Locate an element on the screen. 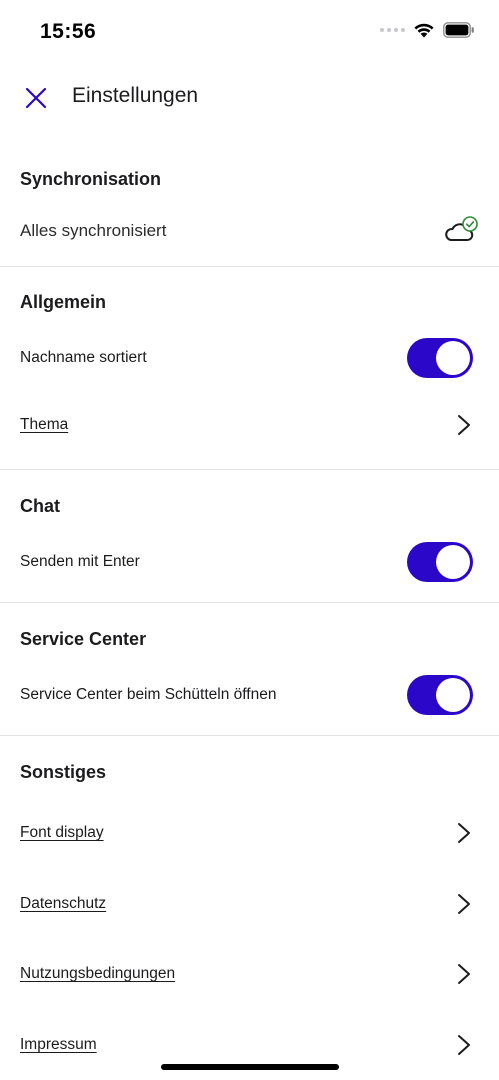 The image size is (499, 1080). sort-lastname-label: Nachname sortiert is located at coordinates (83, 357).